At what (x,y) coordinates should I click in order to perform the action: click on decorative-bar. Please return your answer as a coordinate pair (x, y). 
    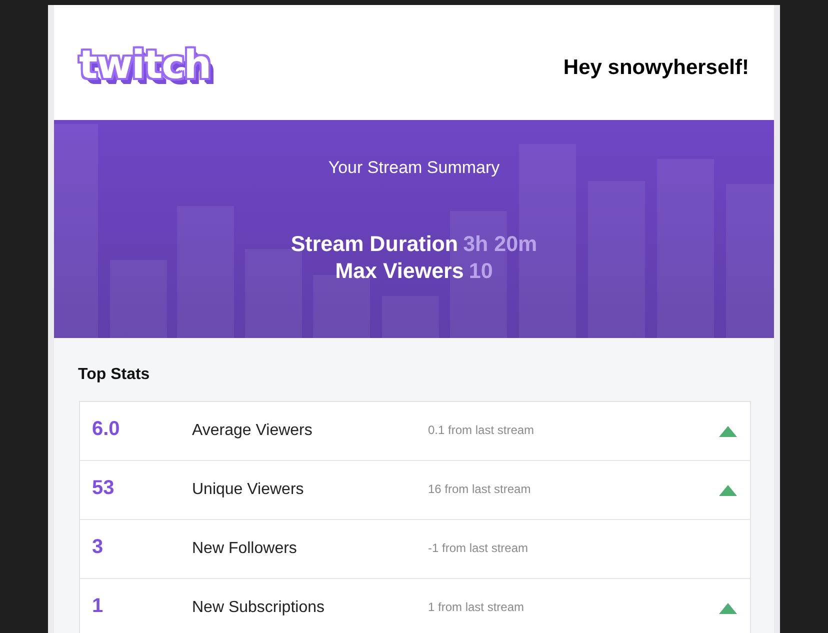
    Looking at the image, I should click on (410, 317).